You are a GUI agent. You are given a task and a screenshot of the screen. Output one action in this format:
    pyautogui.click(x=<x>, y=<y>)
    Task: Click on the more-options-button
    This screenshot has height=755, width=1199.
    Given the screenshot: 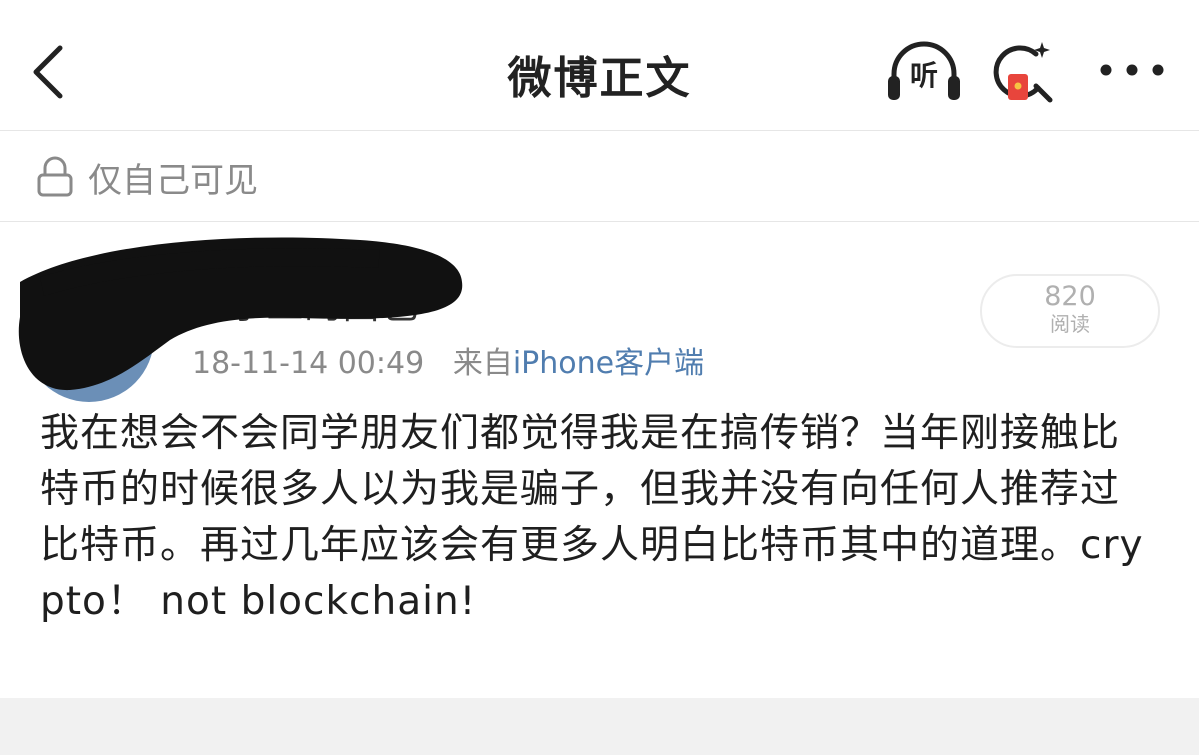 What is the action you would take?
    pyautogui.click(x=1132, y=70)
    